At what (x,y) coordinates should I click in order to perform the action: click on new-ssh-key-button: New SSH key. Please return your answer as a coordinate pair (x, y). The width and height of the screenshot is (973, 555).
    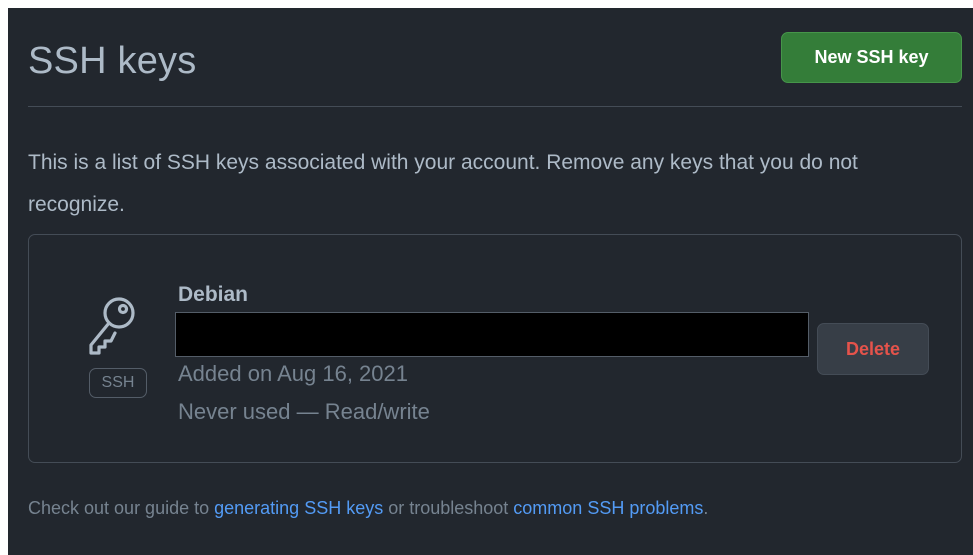
    Looking at the image, I should click on (871, 57).